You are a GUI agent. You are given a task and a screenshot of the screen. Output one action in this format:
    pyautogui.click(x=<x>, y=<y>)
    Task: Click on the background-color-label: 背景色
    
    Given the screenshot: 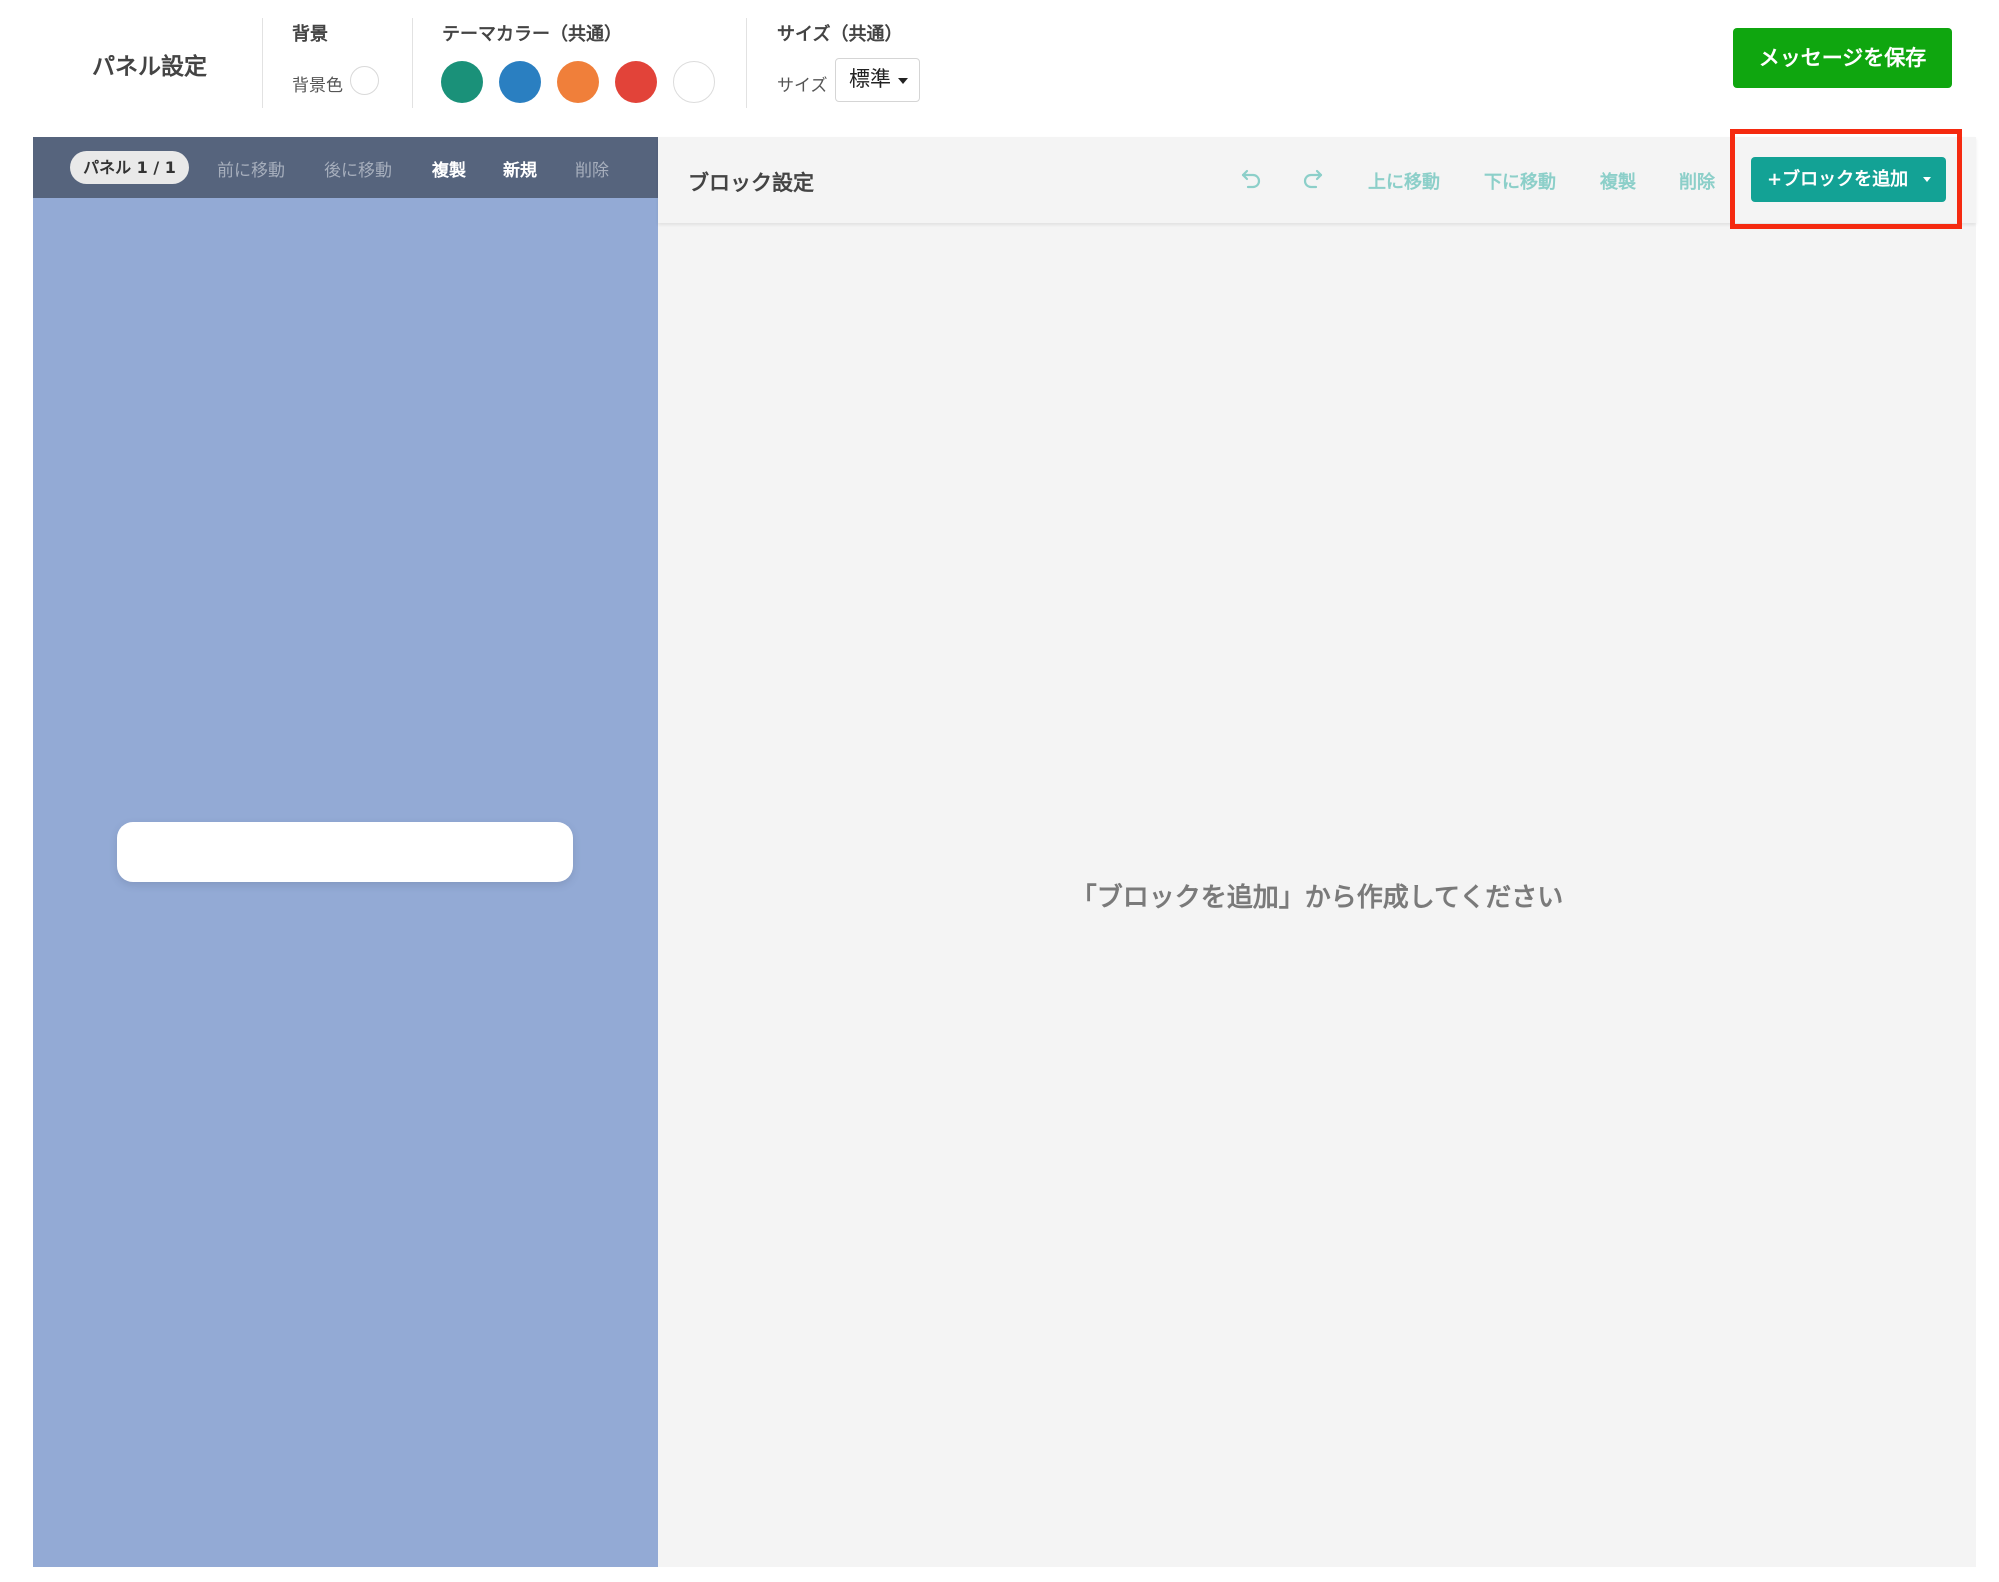 What is the action you would take?
    pyautogui.click(x=317, y=86)
    